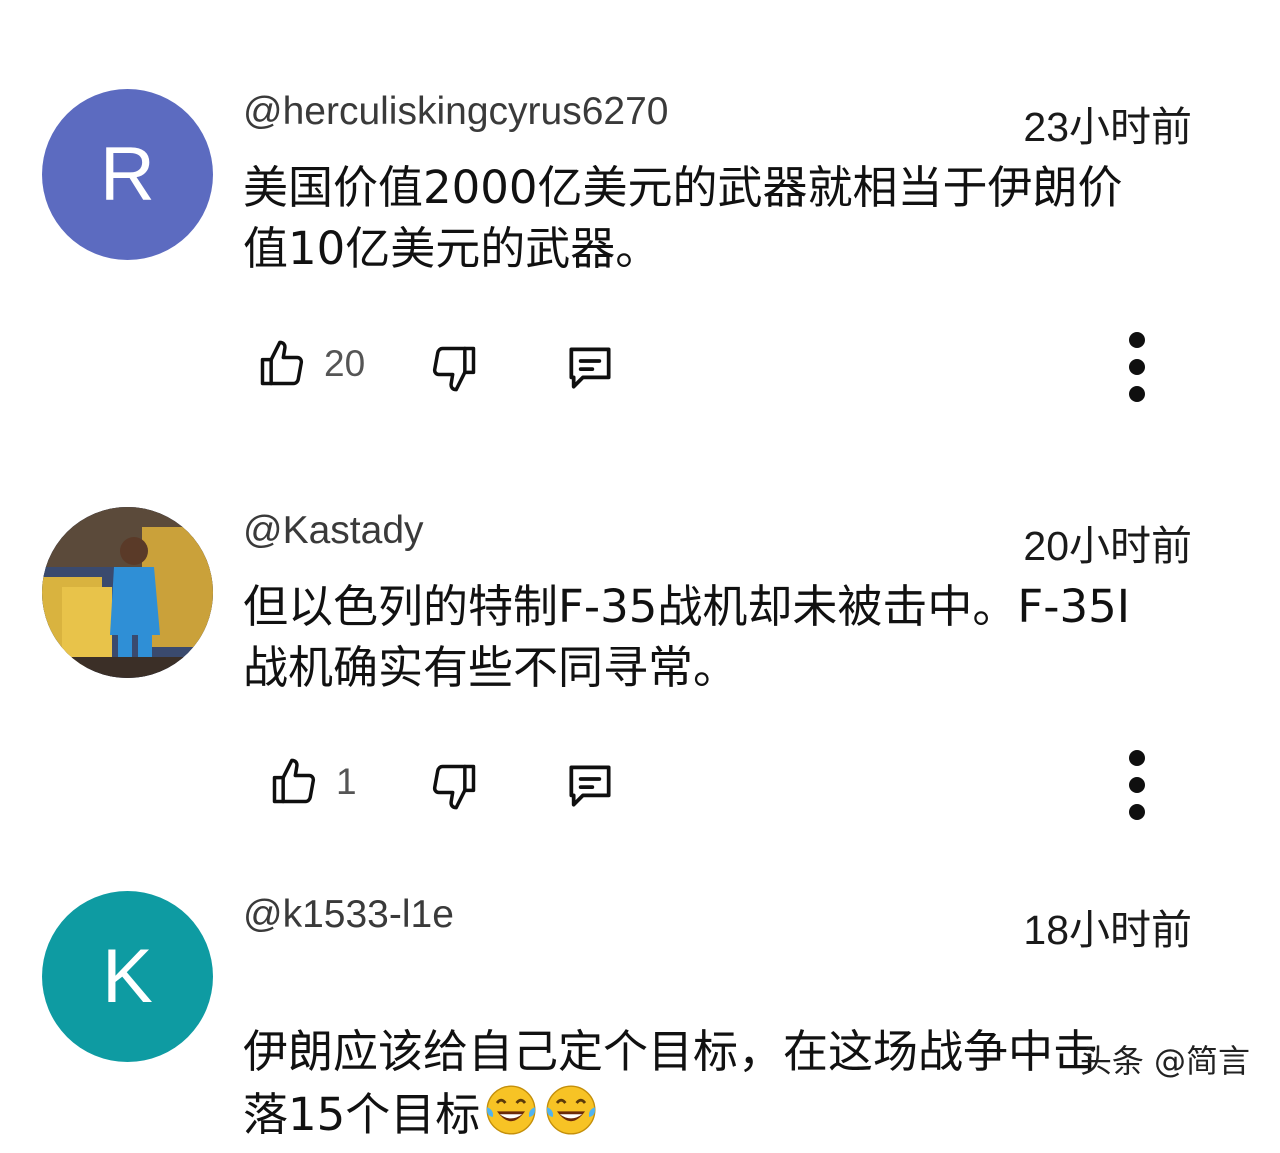 Image resolution: width=1280 pixels, height=1153 pixels. What do you see at coordinates (687, 637) in the screenshot?
I see `comment-text: 但以色列的特制F-35战机却未被击中。F-35I 战机确实有些不同寻常。` at bounding box center [687, 637].